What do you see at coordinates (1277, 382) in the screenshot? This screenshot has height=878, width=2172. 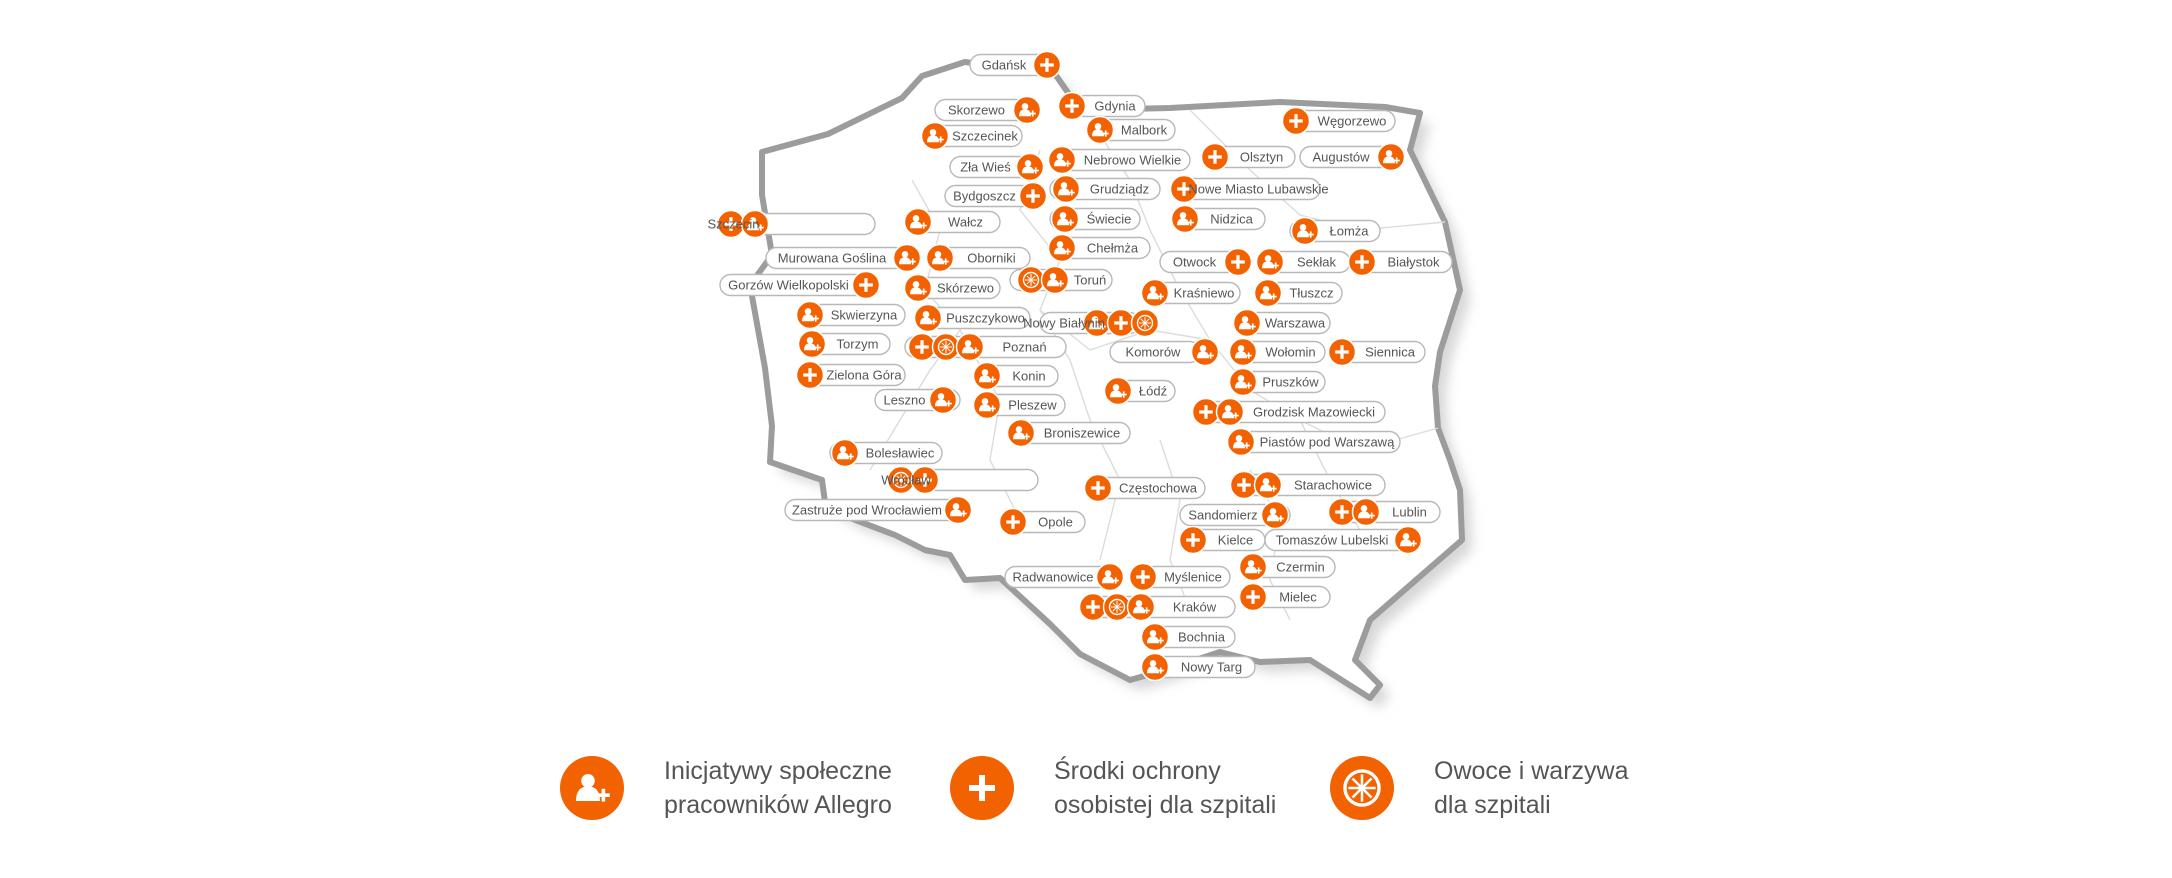 I see `location-pin-pruszkow: Pruszków` at bounding box center [1277, 382].